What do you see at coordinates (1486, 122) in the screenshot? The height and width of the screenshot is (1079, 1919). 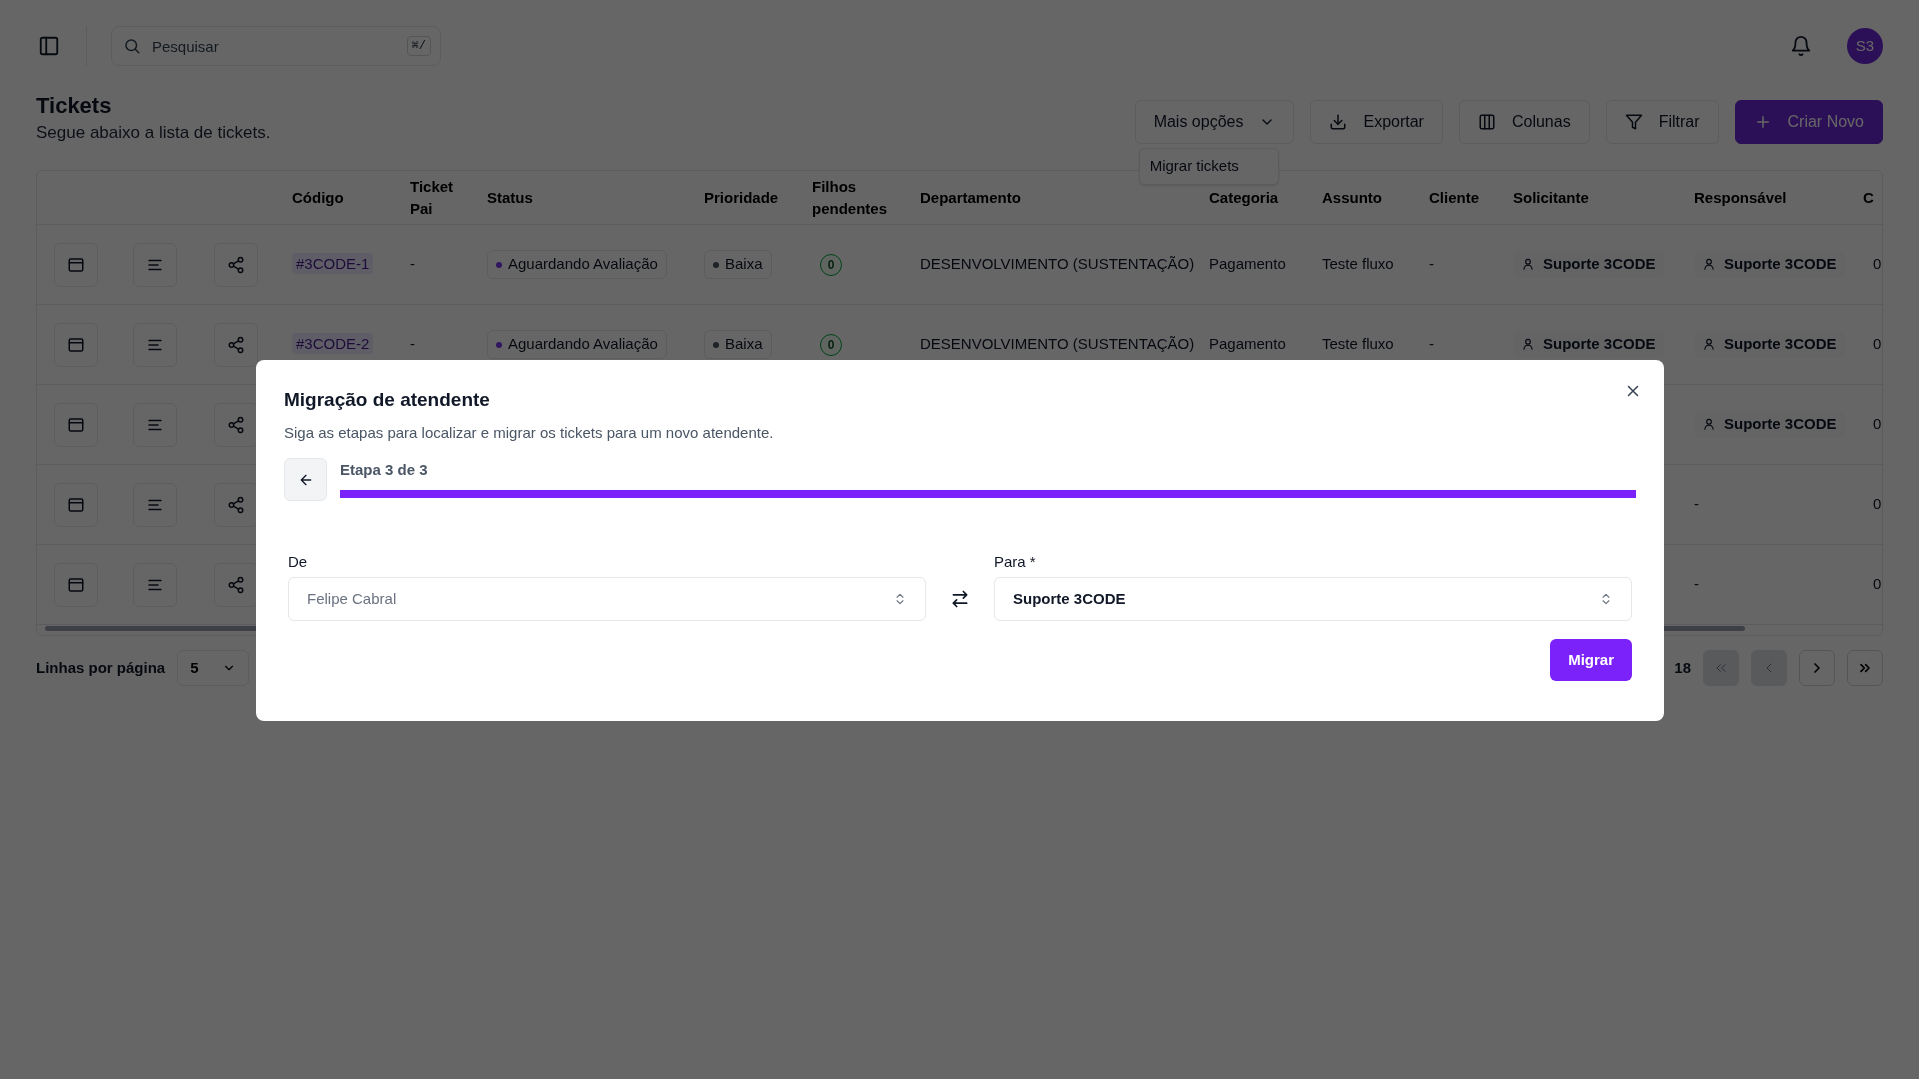 I see `columns-icon` at bounding box center [1486, 122].